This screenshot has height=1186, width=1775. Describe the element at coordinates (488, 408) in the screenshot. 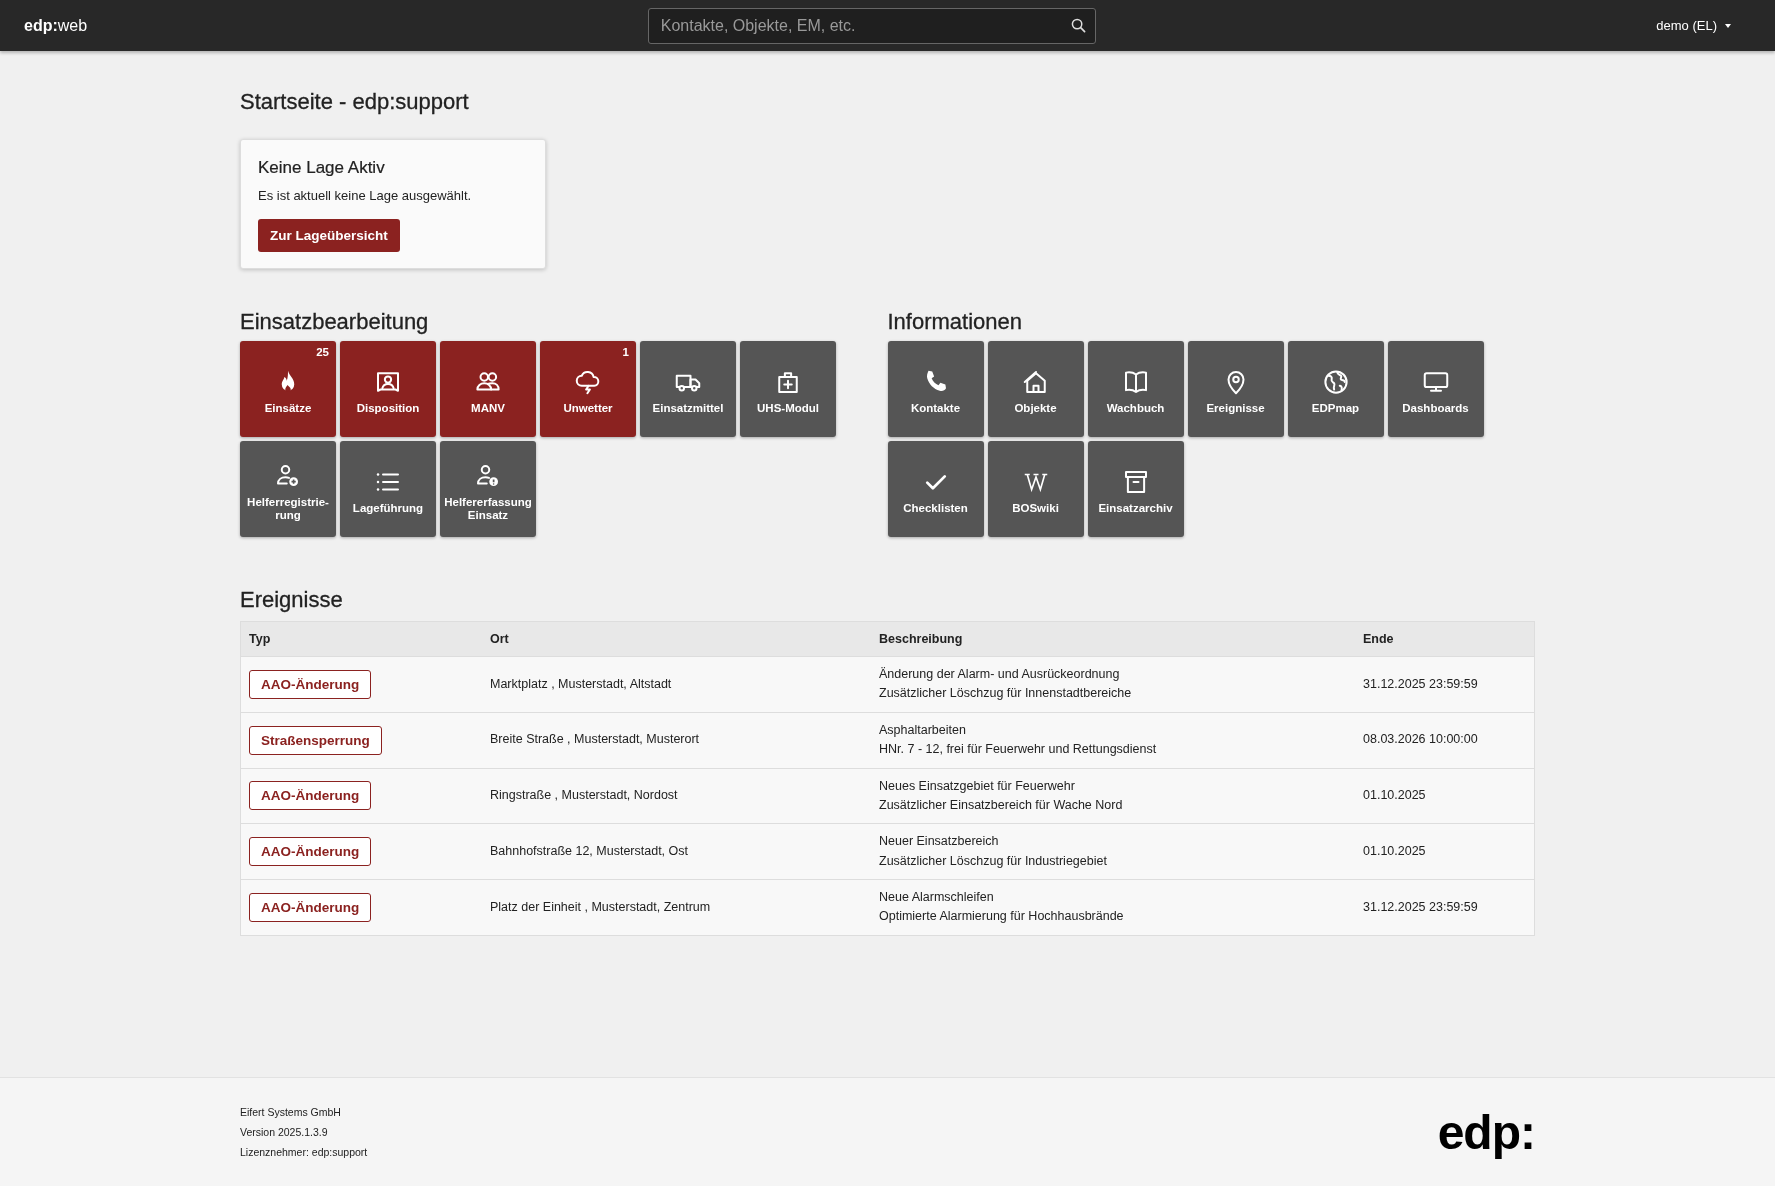

I see `tile-label: MANV` at that location.